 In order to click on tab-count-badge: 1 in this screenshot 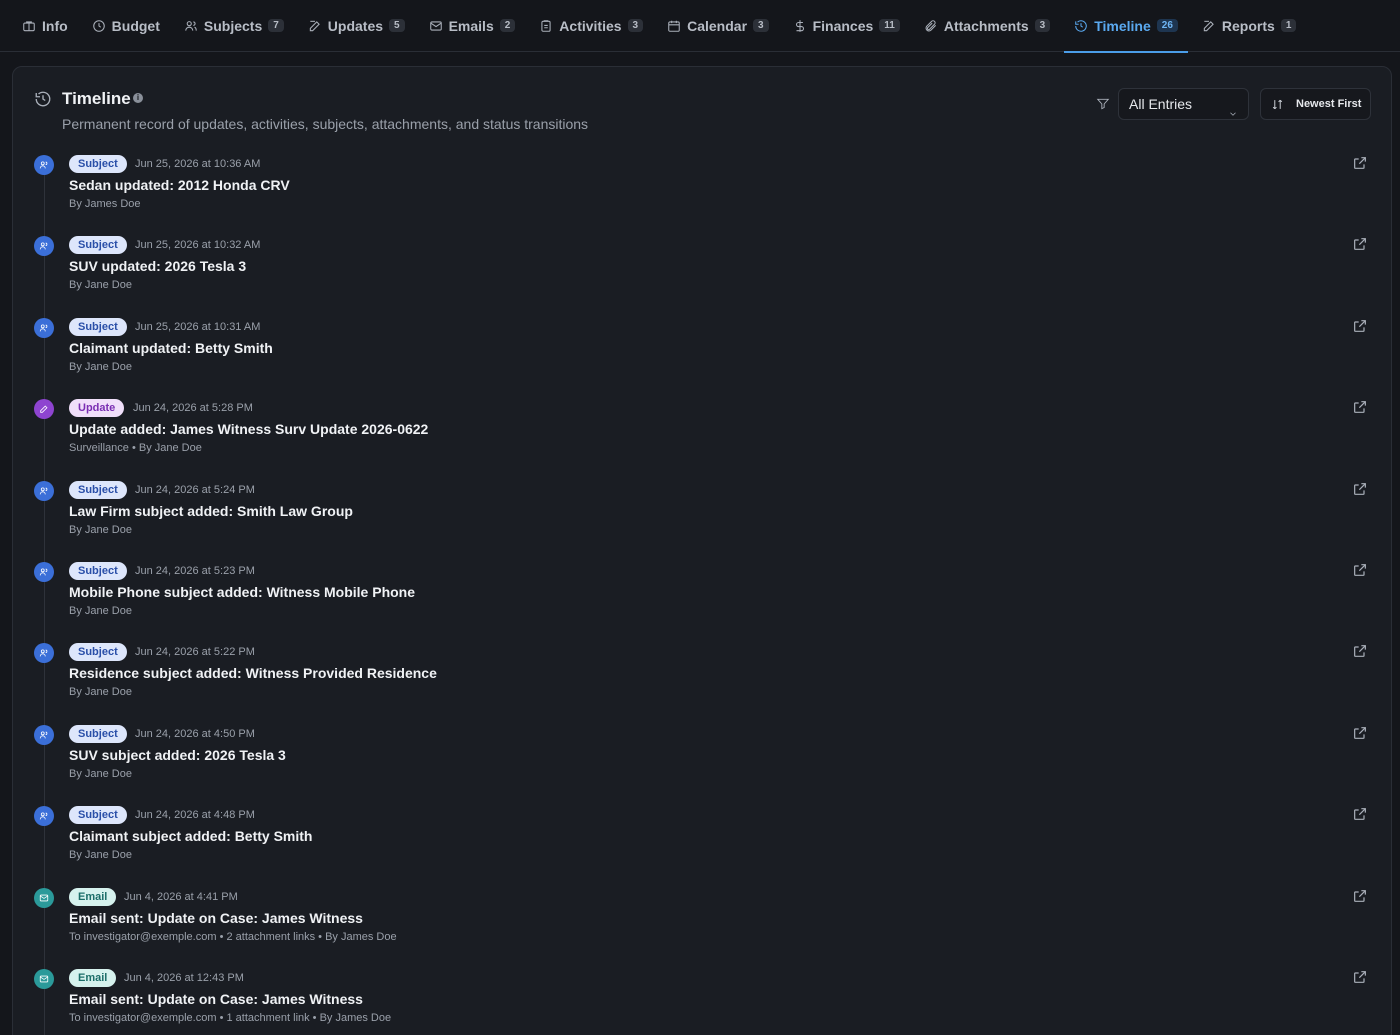, I will do `click(1288, 25)`.